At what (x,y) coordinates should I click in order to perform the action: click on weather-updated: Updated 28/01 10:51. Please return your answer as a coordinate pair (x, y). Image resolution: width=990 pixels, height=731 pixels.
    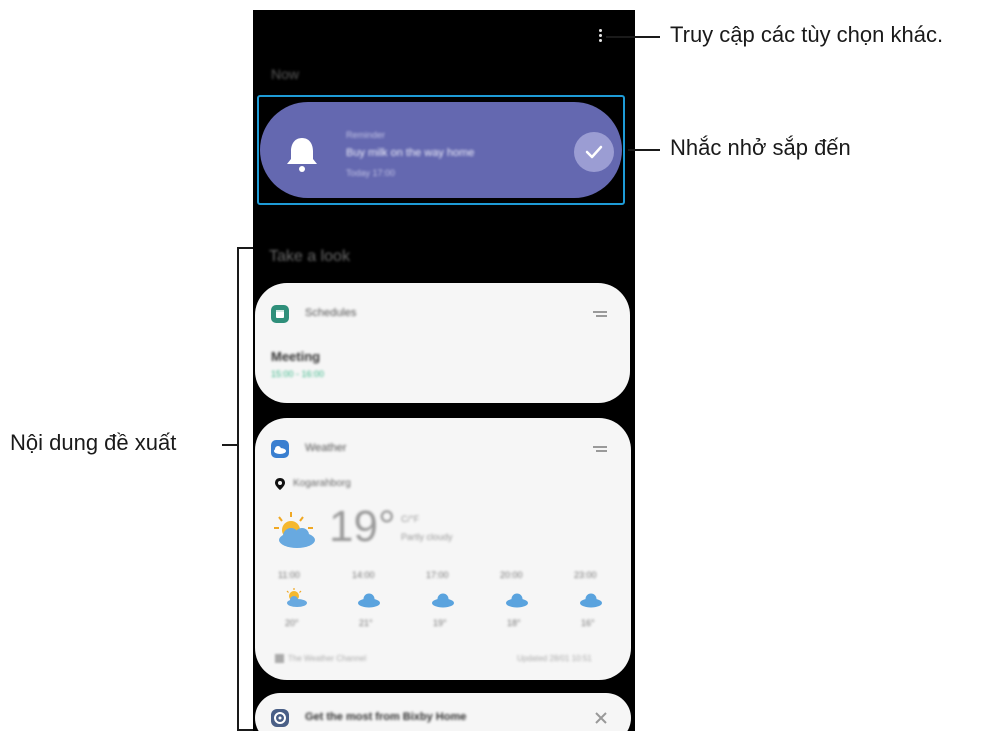
    Looking at the image, I should click on (554, 658).